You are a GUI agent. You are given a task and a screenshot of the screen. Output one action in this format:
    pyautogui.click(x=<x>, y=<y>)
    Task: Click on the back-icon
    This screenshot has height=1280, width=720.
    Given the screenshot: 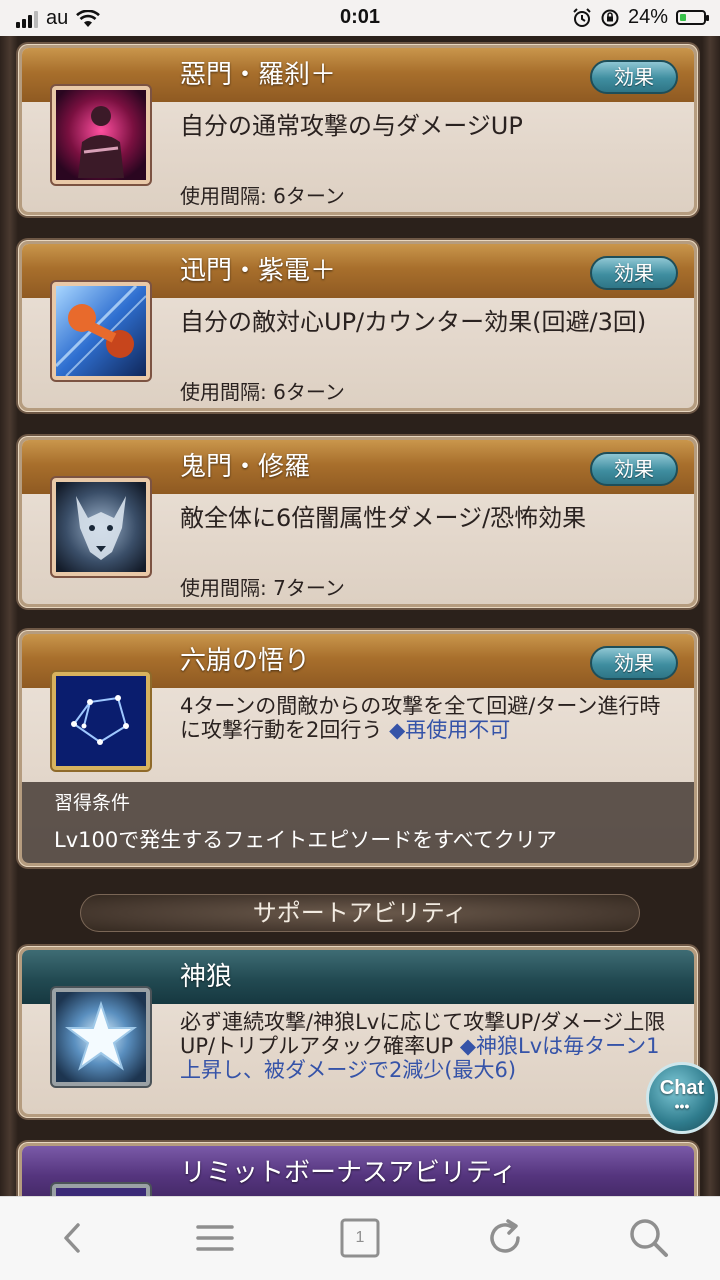 What is the action you would take?
    pyautogui.click(x=73, y=1238)
    